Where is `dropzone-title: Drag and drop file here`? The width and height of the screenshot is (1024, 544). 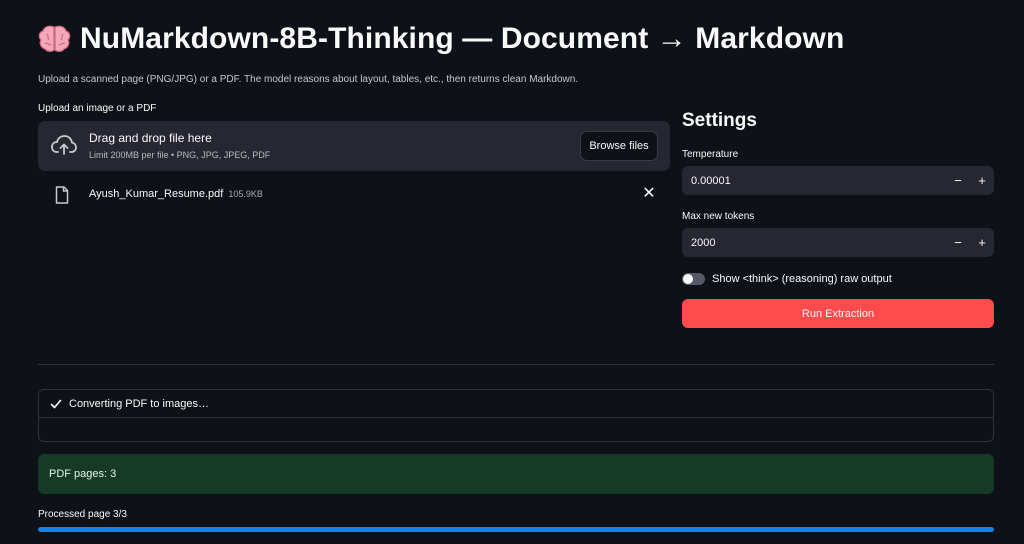
dropzone-title: Drag and drop file here is located at coordinates (150, 138).